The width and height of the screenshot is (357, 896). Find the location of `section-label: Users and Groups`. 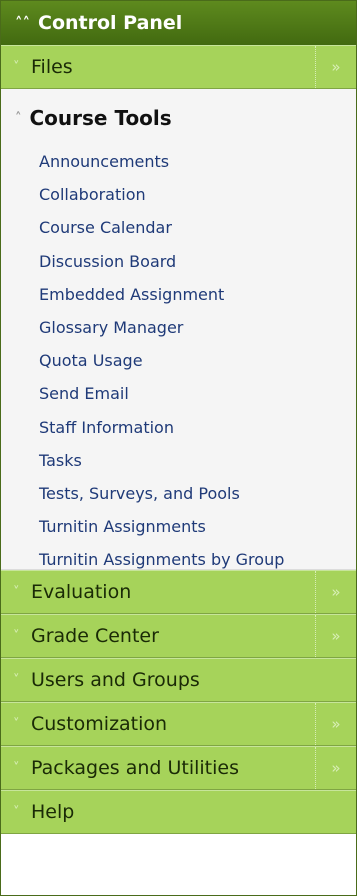

section-label: Users and Groups is located at coordinates (115, 680).